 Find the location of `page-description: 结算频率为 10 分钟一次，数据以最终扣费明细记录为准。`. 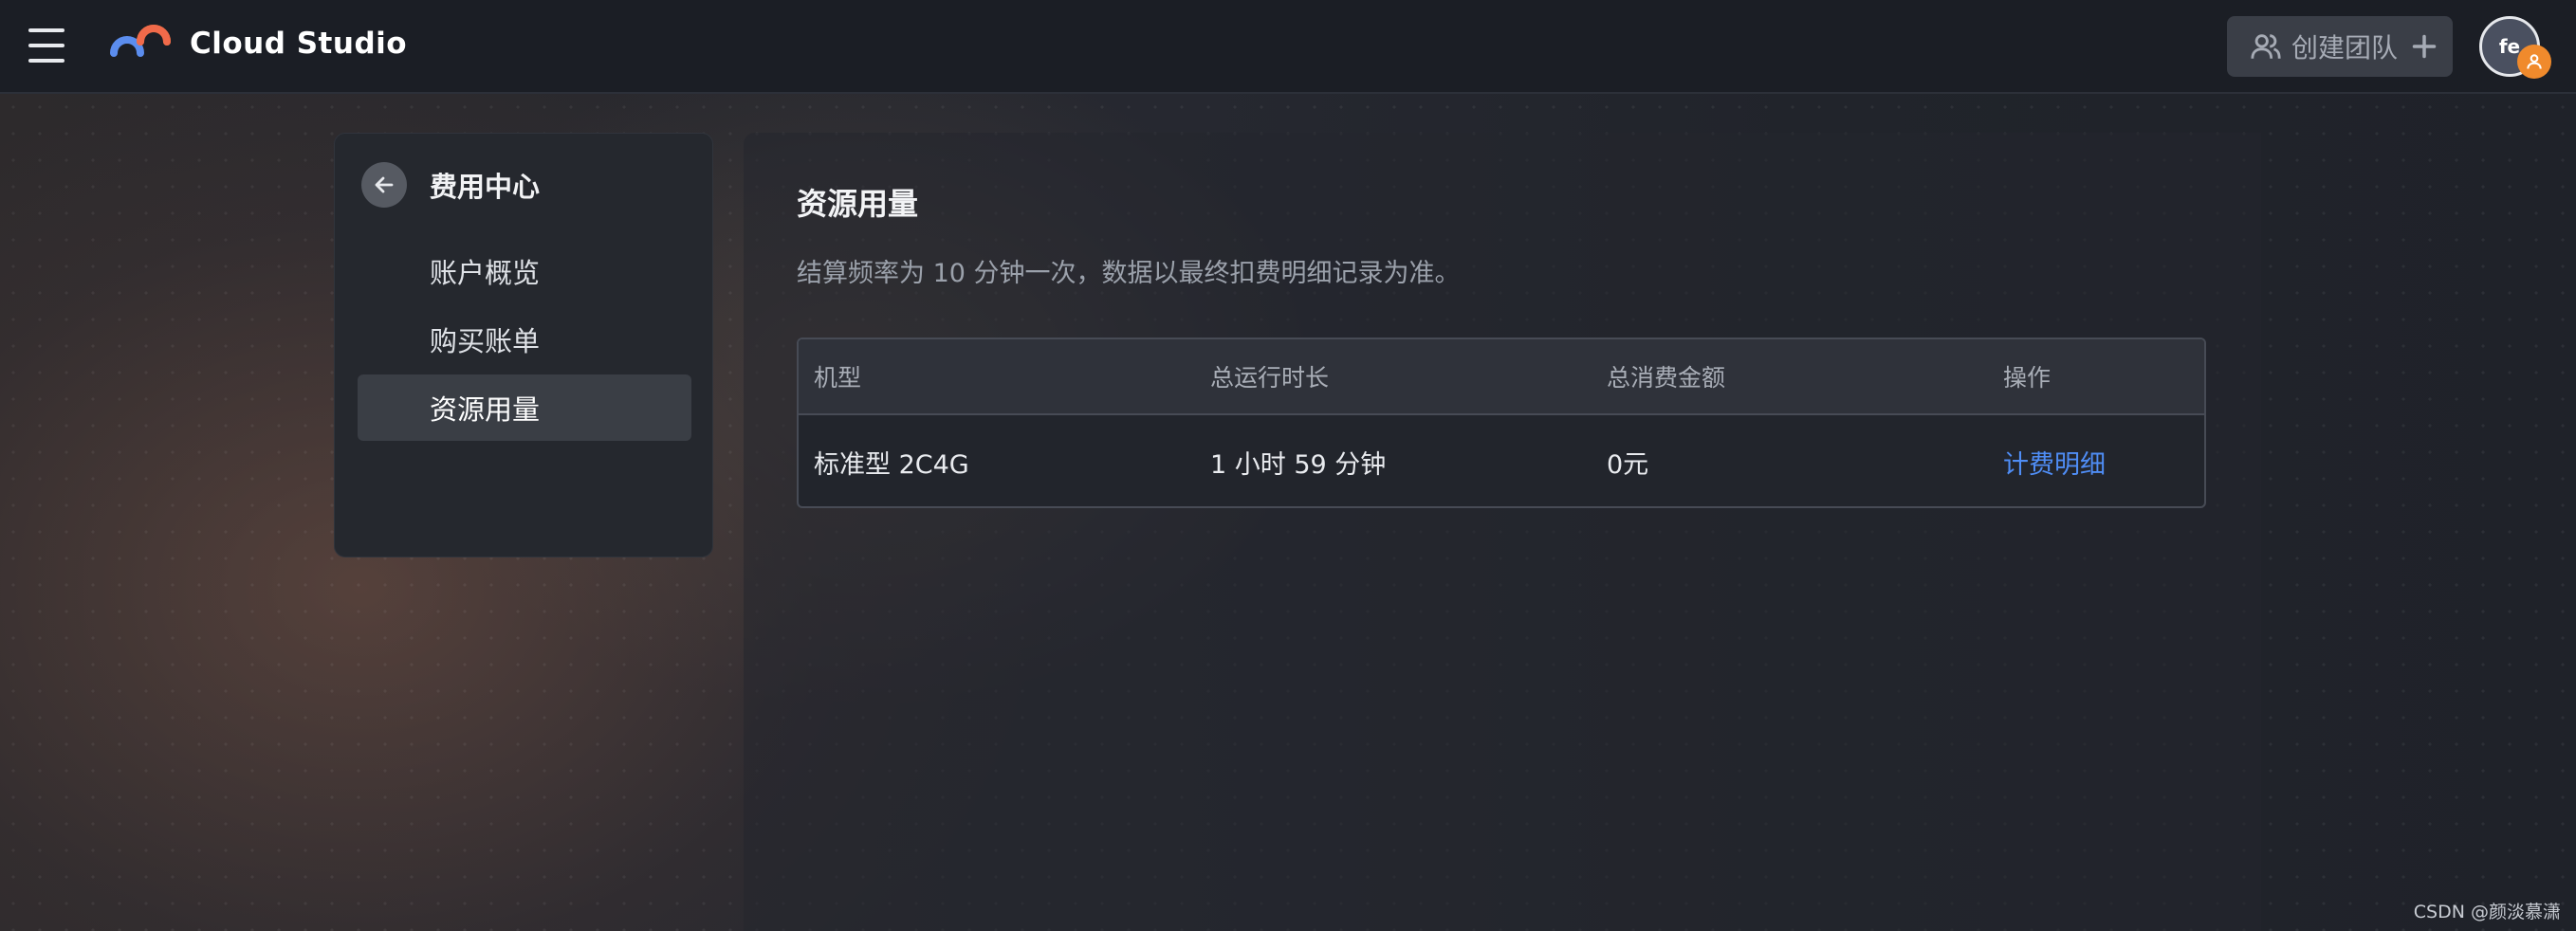

page-description: 结算频率为 10 分钟一次，数据以最终扣费明细记录为准。 is located at coordinates (1129, 273).